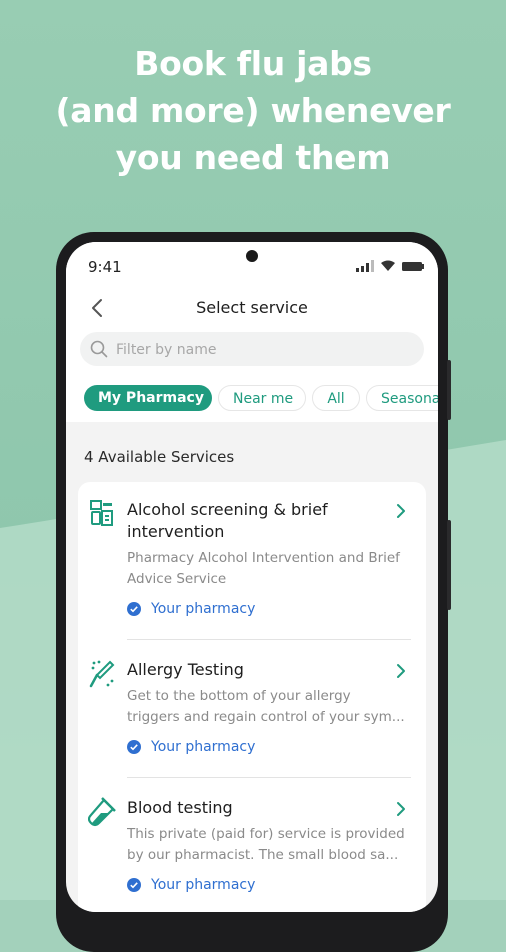 This screenshot has width=506, height=952. I want to click on blood-test-icon, so click(102, 812).